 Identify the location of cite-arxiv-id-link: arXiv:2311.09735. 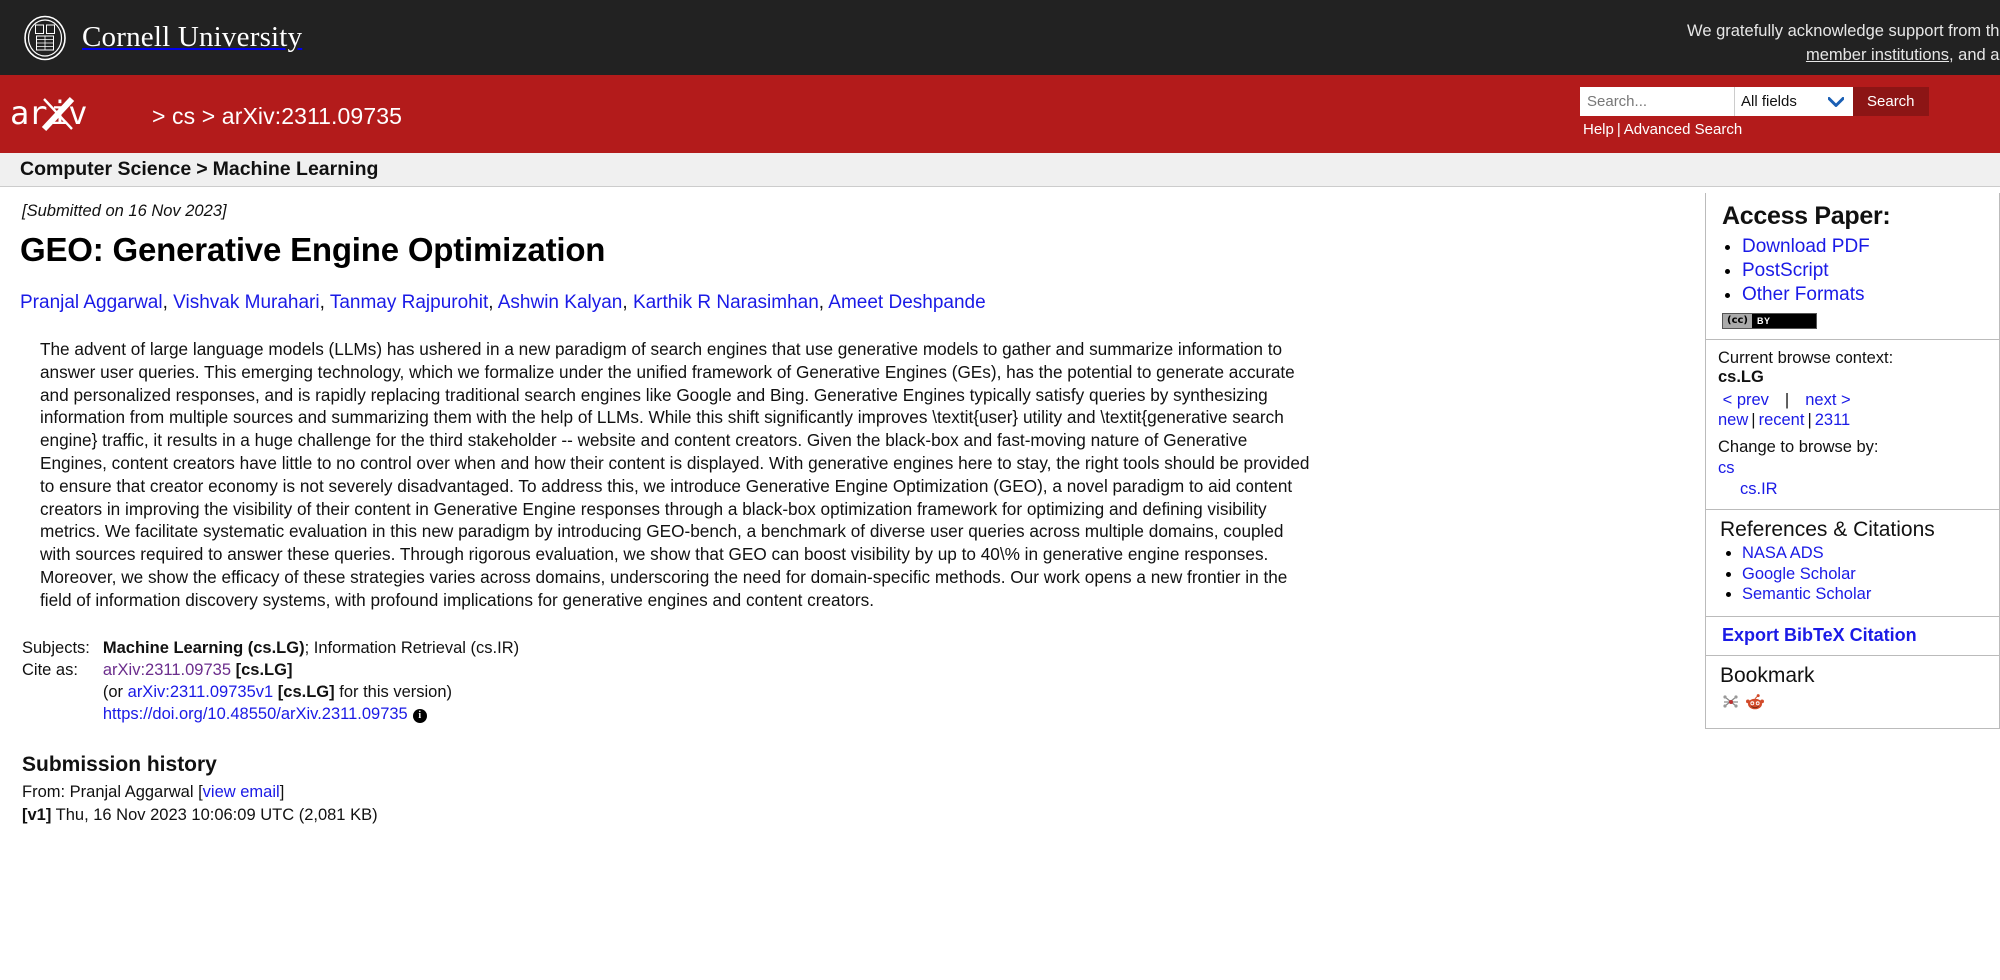
(167, 670).